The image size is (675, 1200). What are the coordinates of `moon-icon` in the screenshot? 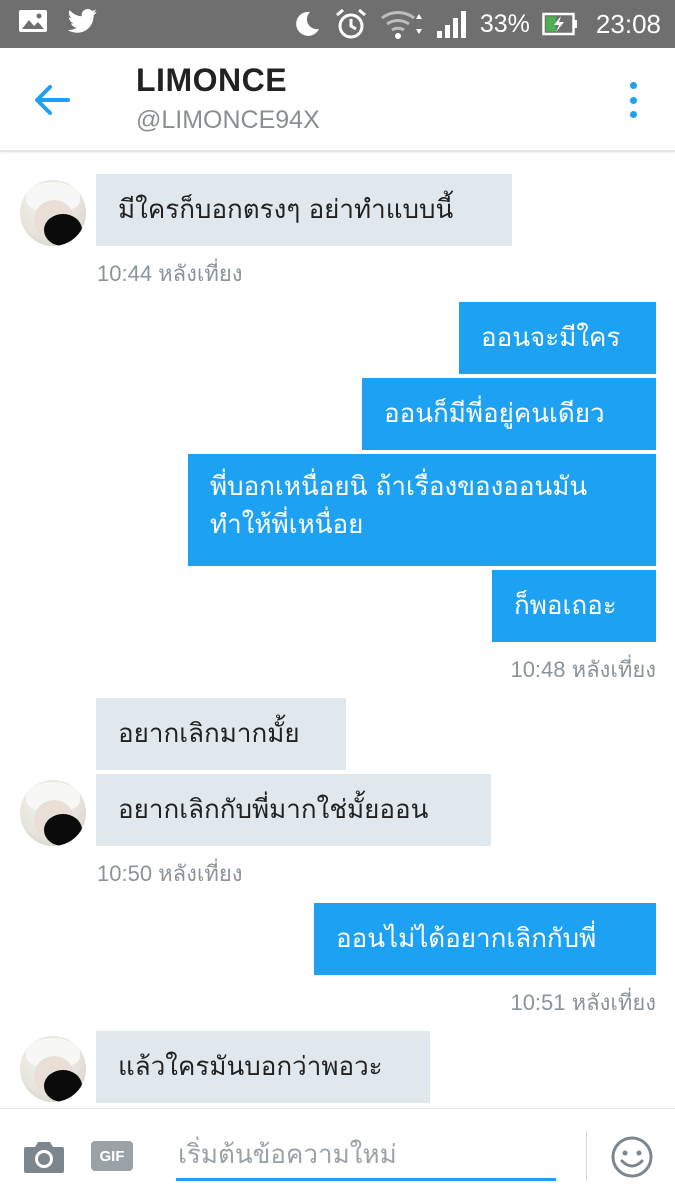 It's located at (307, 23).